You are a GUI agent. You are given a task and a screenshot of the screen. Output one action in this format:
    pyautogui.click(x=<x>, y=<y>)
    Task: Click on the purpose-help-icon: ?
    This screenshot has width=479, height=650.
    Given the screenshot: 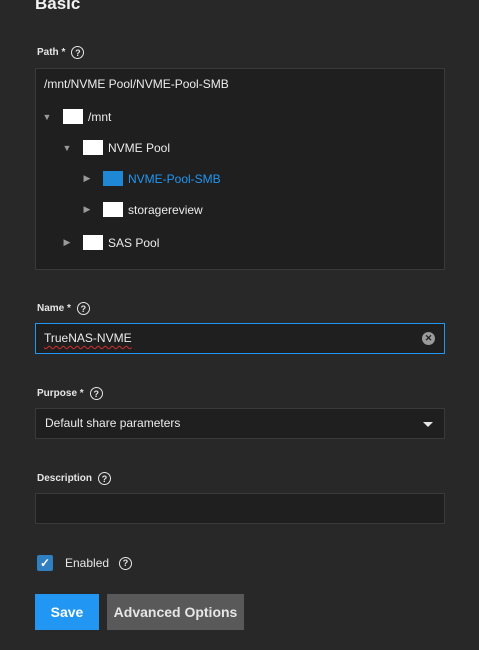 What is the action you would take?
    pyautogui.click(x=96, y=393)
    